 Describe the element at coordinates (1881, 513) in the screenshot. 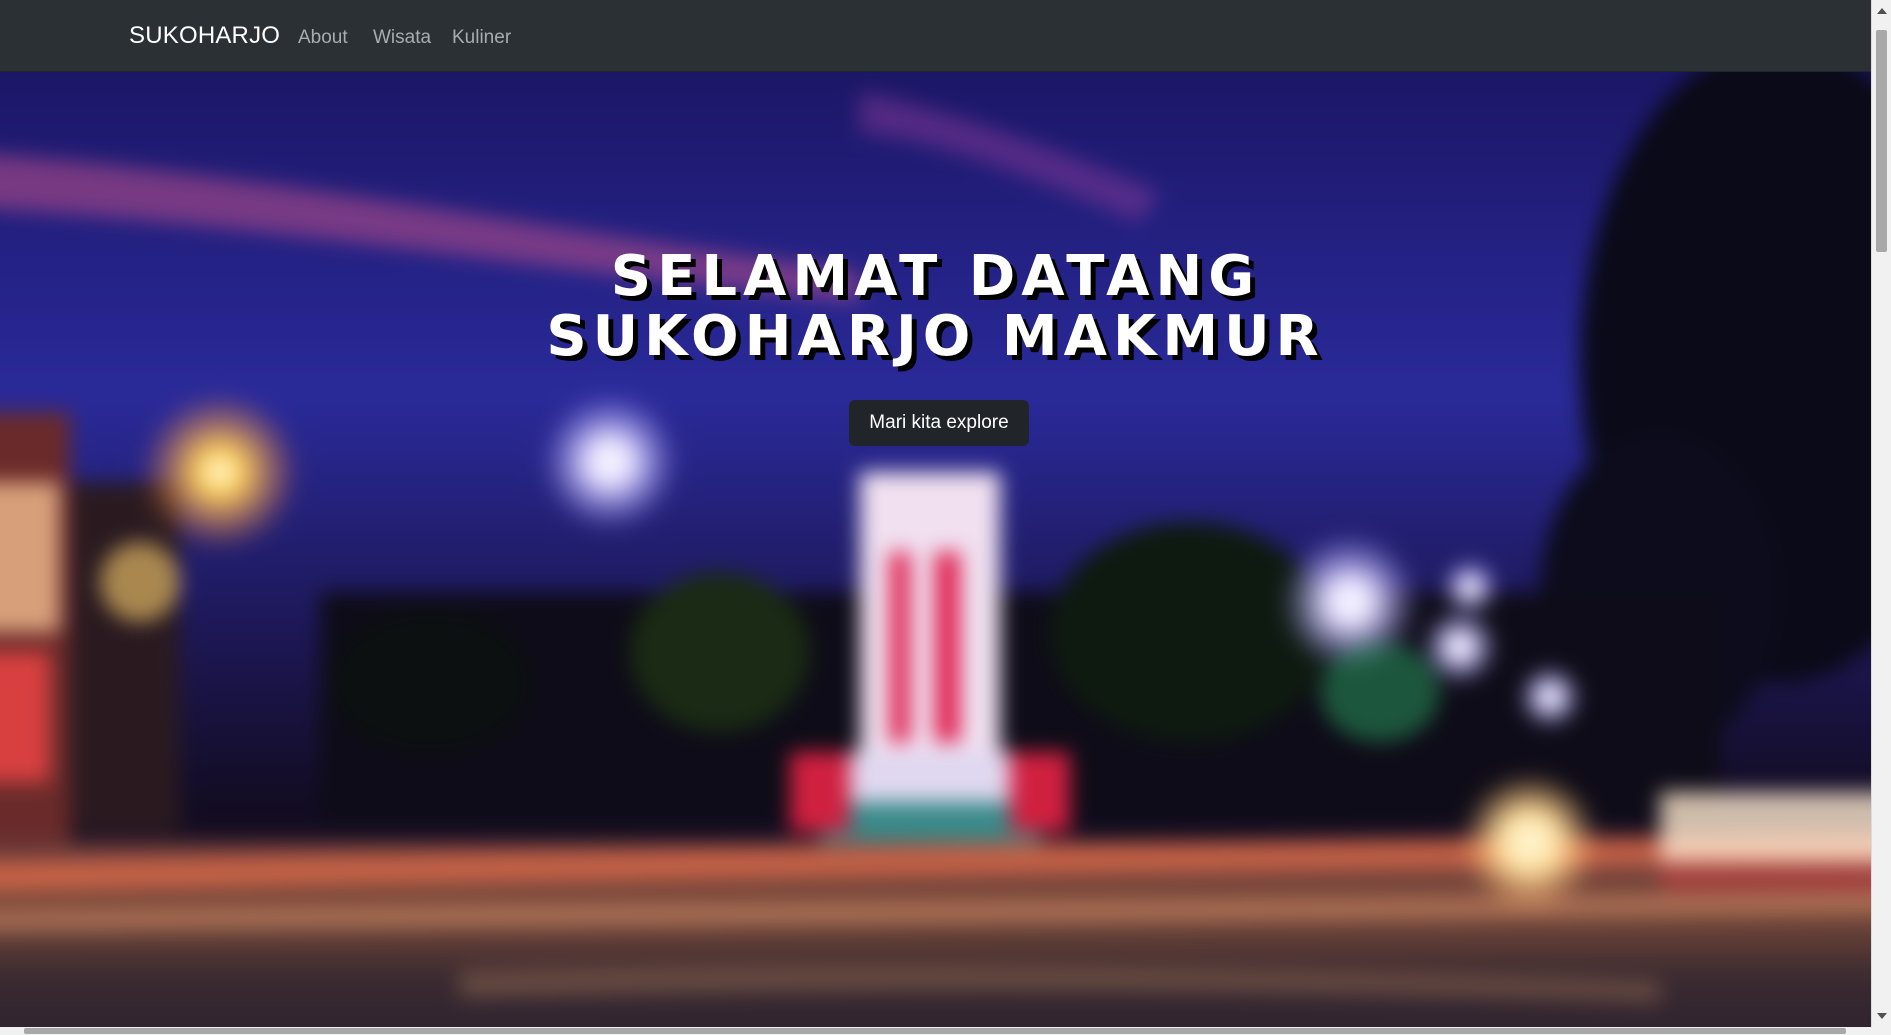

I see `vertical-scrollbar` at that location.